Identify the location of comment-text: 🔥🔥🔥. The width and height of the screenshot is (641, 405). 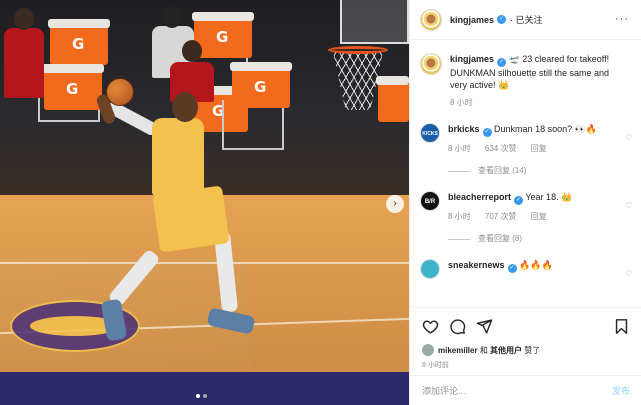
(536, 265).